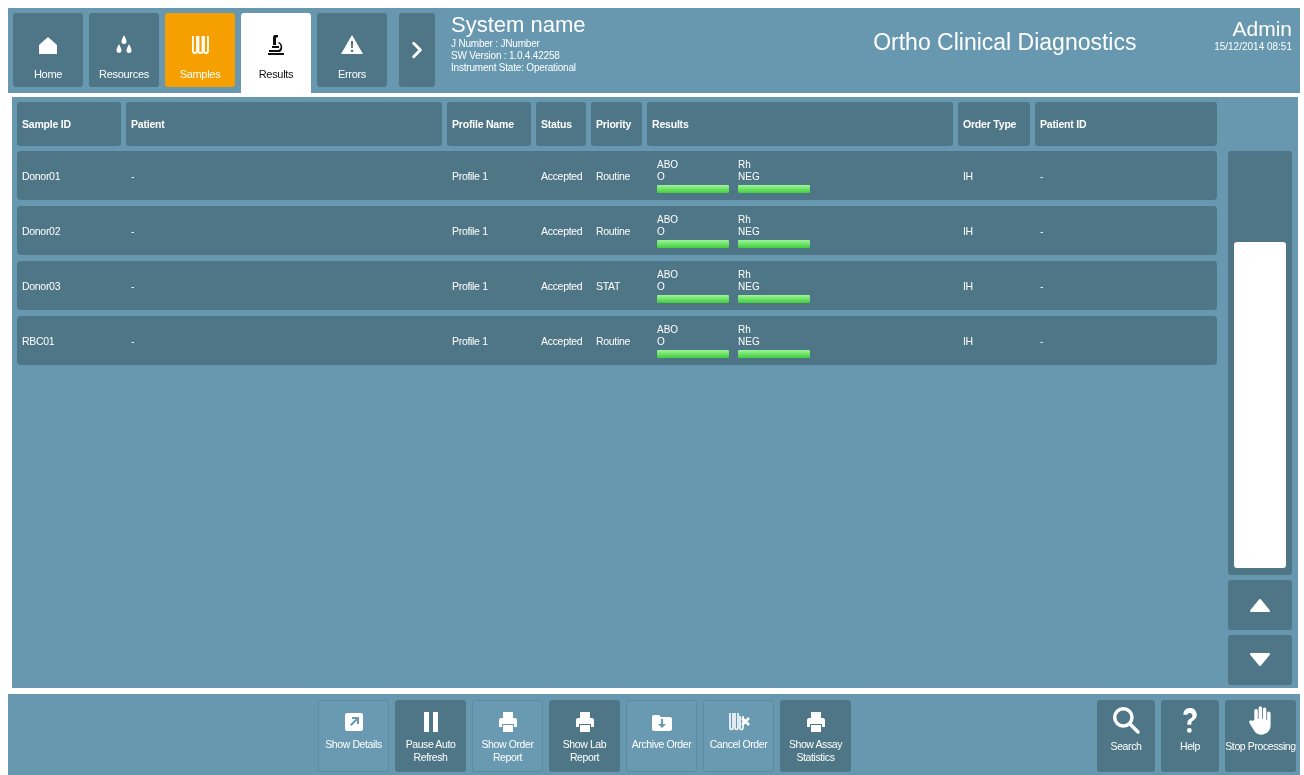 Image resolution: width=1304 pixels, height=775 pixels. Describe the element at coordinates (1260, 660) in the screenshot. I see `scroll-down-button` at that location.